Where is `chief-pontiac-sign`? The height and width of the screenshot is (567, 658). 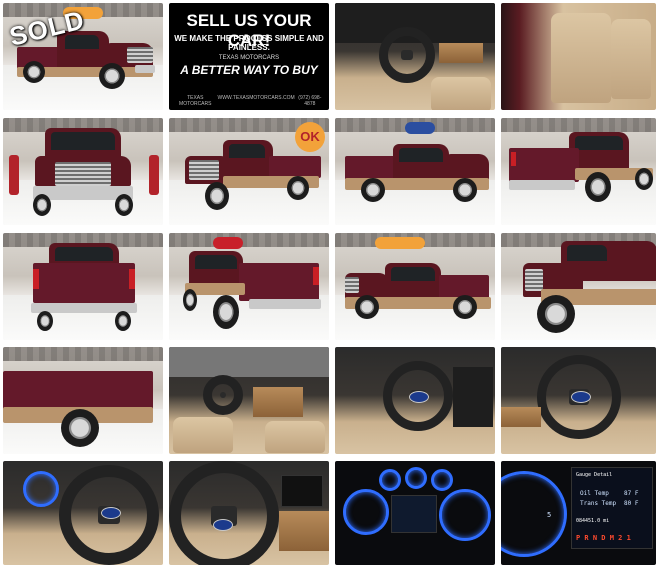
chief-pontiac-sign is located at coordinates (400, 243).